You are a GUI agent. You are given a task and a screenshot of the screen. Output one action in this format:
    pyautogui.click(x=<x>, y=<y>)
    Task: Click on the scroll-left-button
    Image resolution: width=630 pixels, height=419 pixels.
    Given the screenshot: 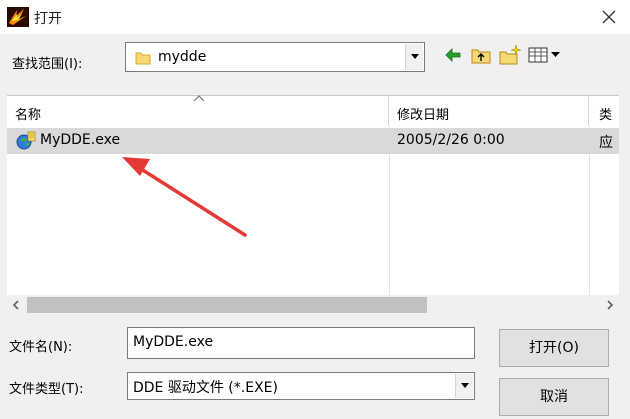 What is the action you would take?
    pyautogui.click(x=16, y=305)
    